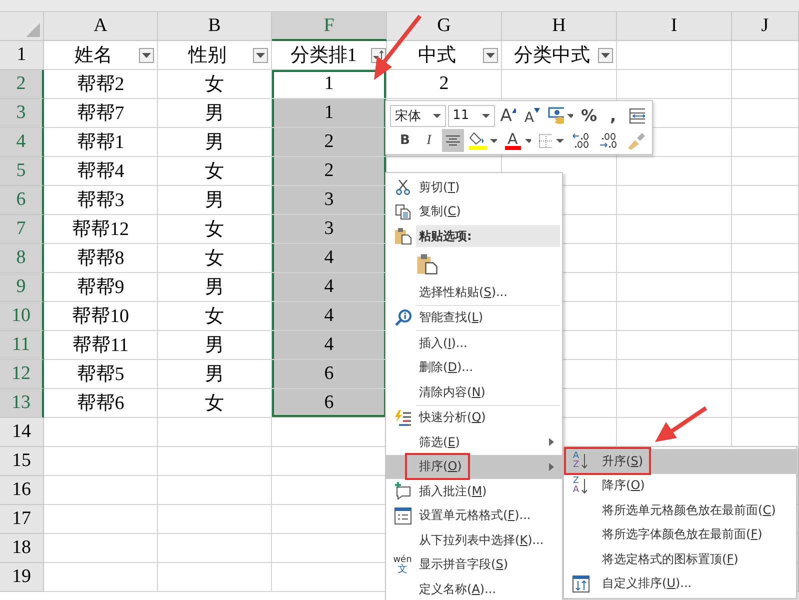 The height and width of the screenshot is (600, 799). I want to click on table-cell: 2, so click(444, 84).